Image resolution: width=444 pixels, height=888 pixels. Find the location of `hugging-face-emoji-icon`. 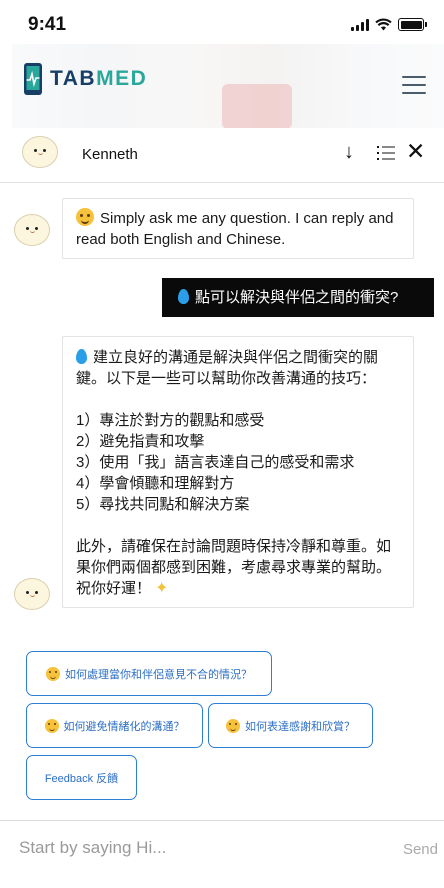

hugging-face-emoji-icon is located at coordinates (85, 217).